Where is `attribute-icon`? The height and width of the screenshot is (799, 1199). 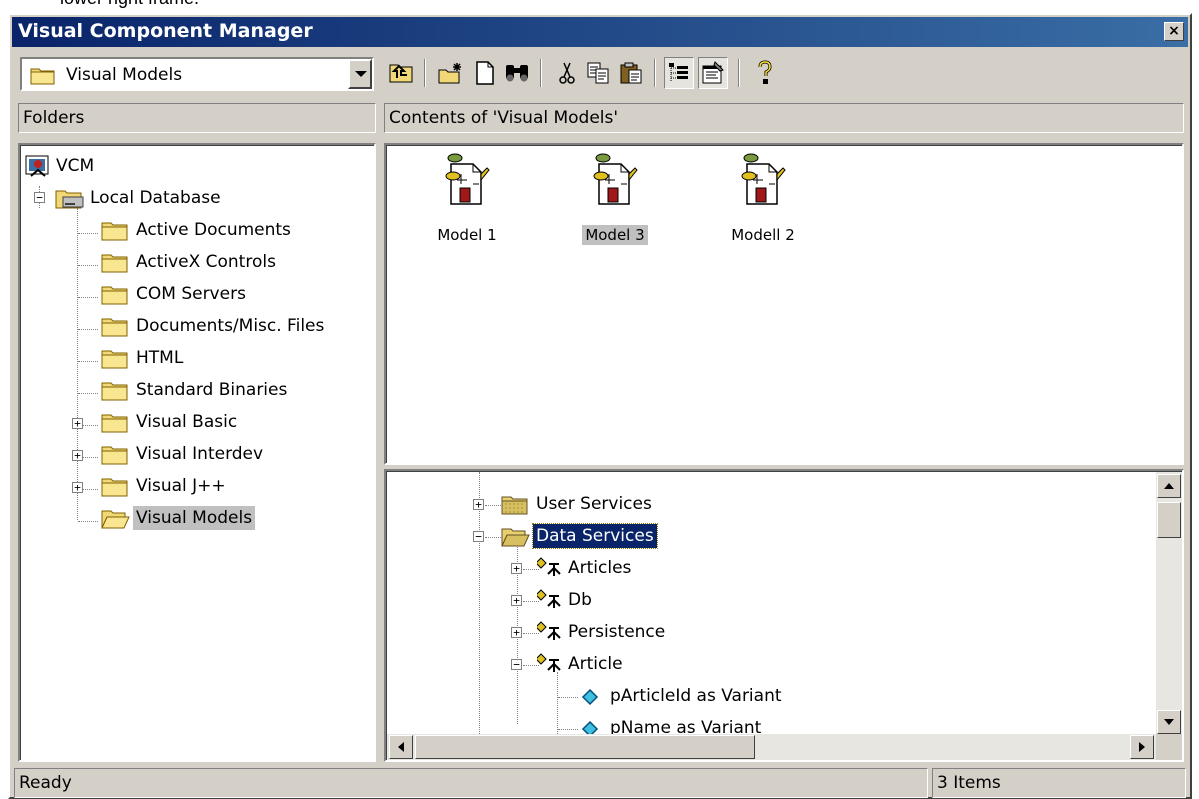
attribute-icon is located at coordinates (590, 699).